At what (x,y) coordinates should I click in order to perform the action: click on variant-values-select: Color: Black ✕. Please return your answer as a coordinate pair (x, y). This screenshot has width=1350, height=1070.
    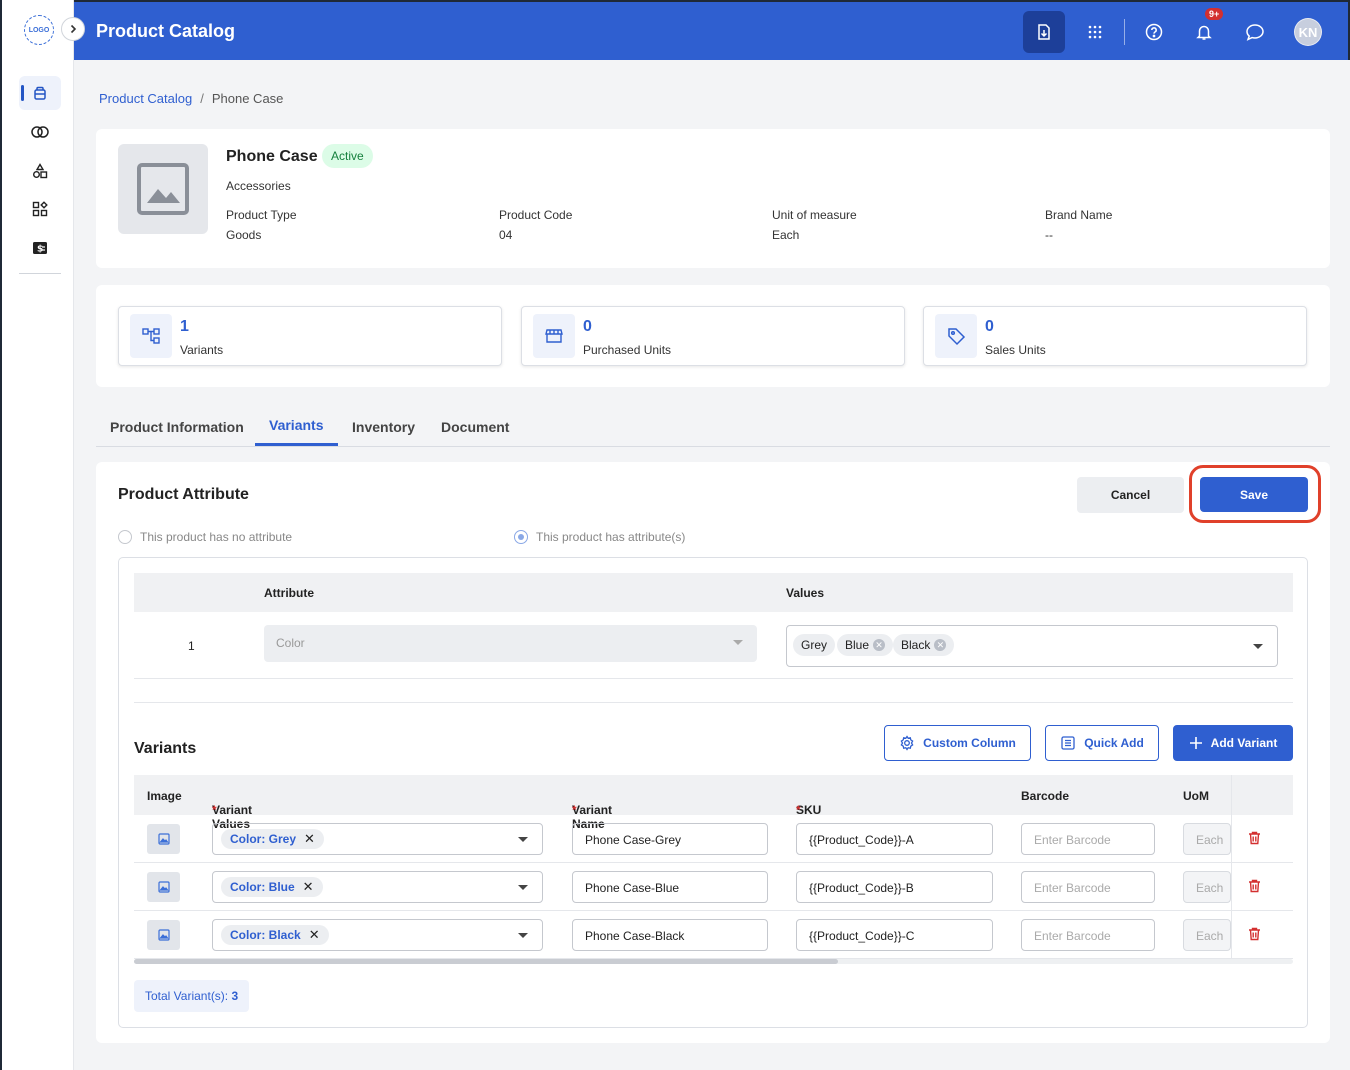
    Looking at the image, I should click on (377, 935).